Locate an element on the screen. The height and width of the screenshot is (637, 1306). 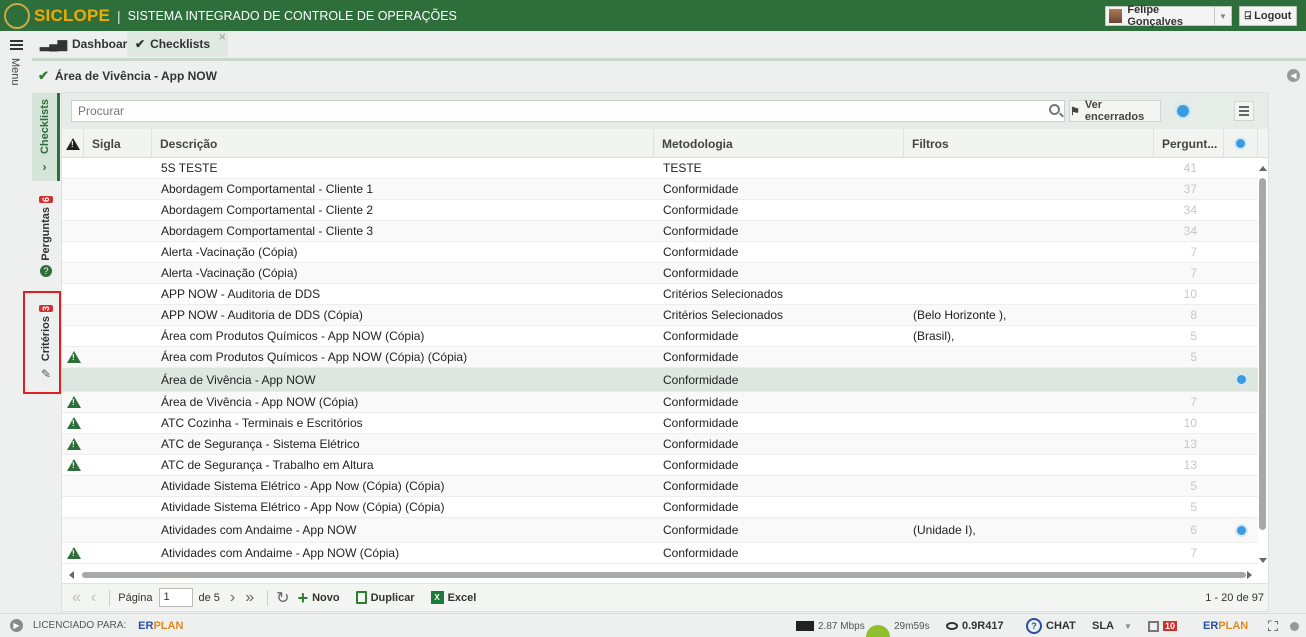
notifications: 10 is located at coordinates (1163, 625).